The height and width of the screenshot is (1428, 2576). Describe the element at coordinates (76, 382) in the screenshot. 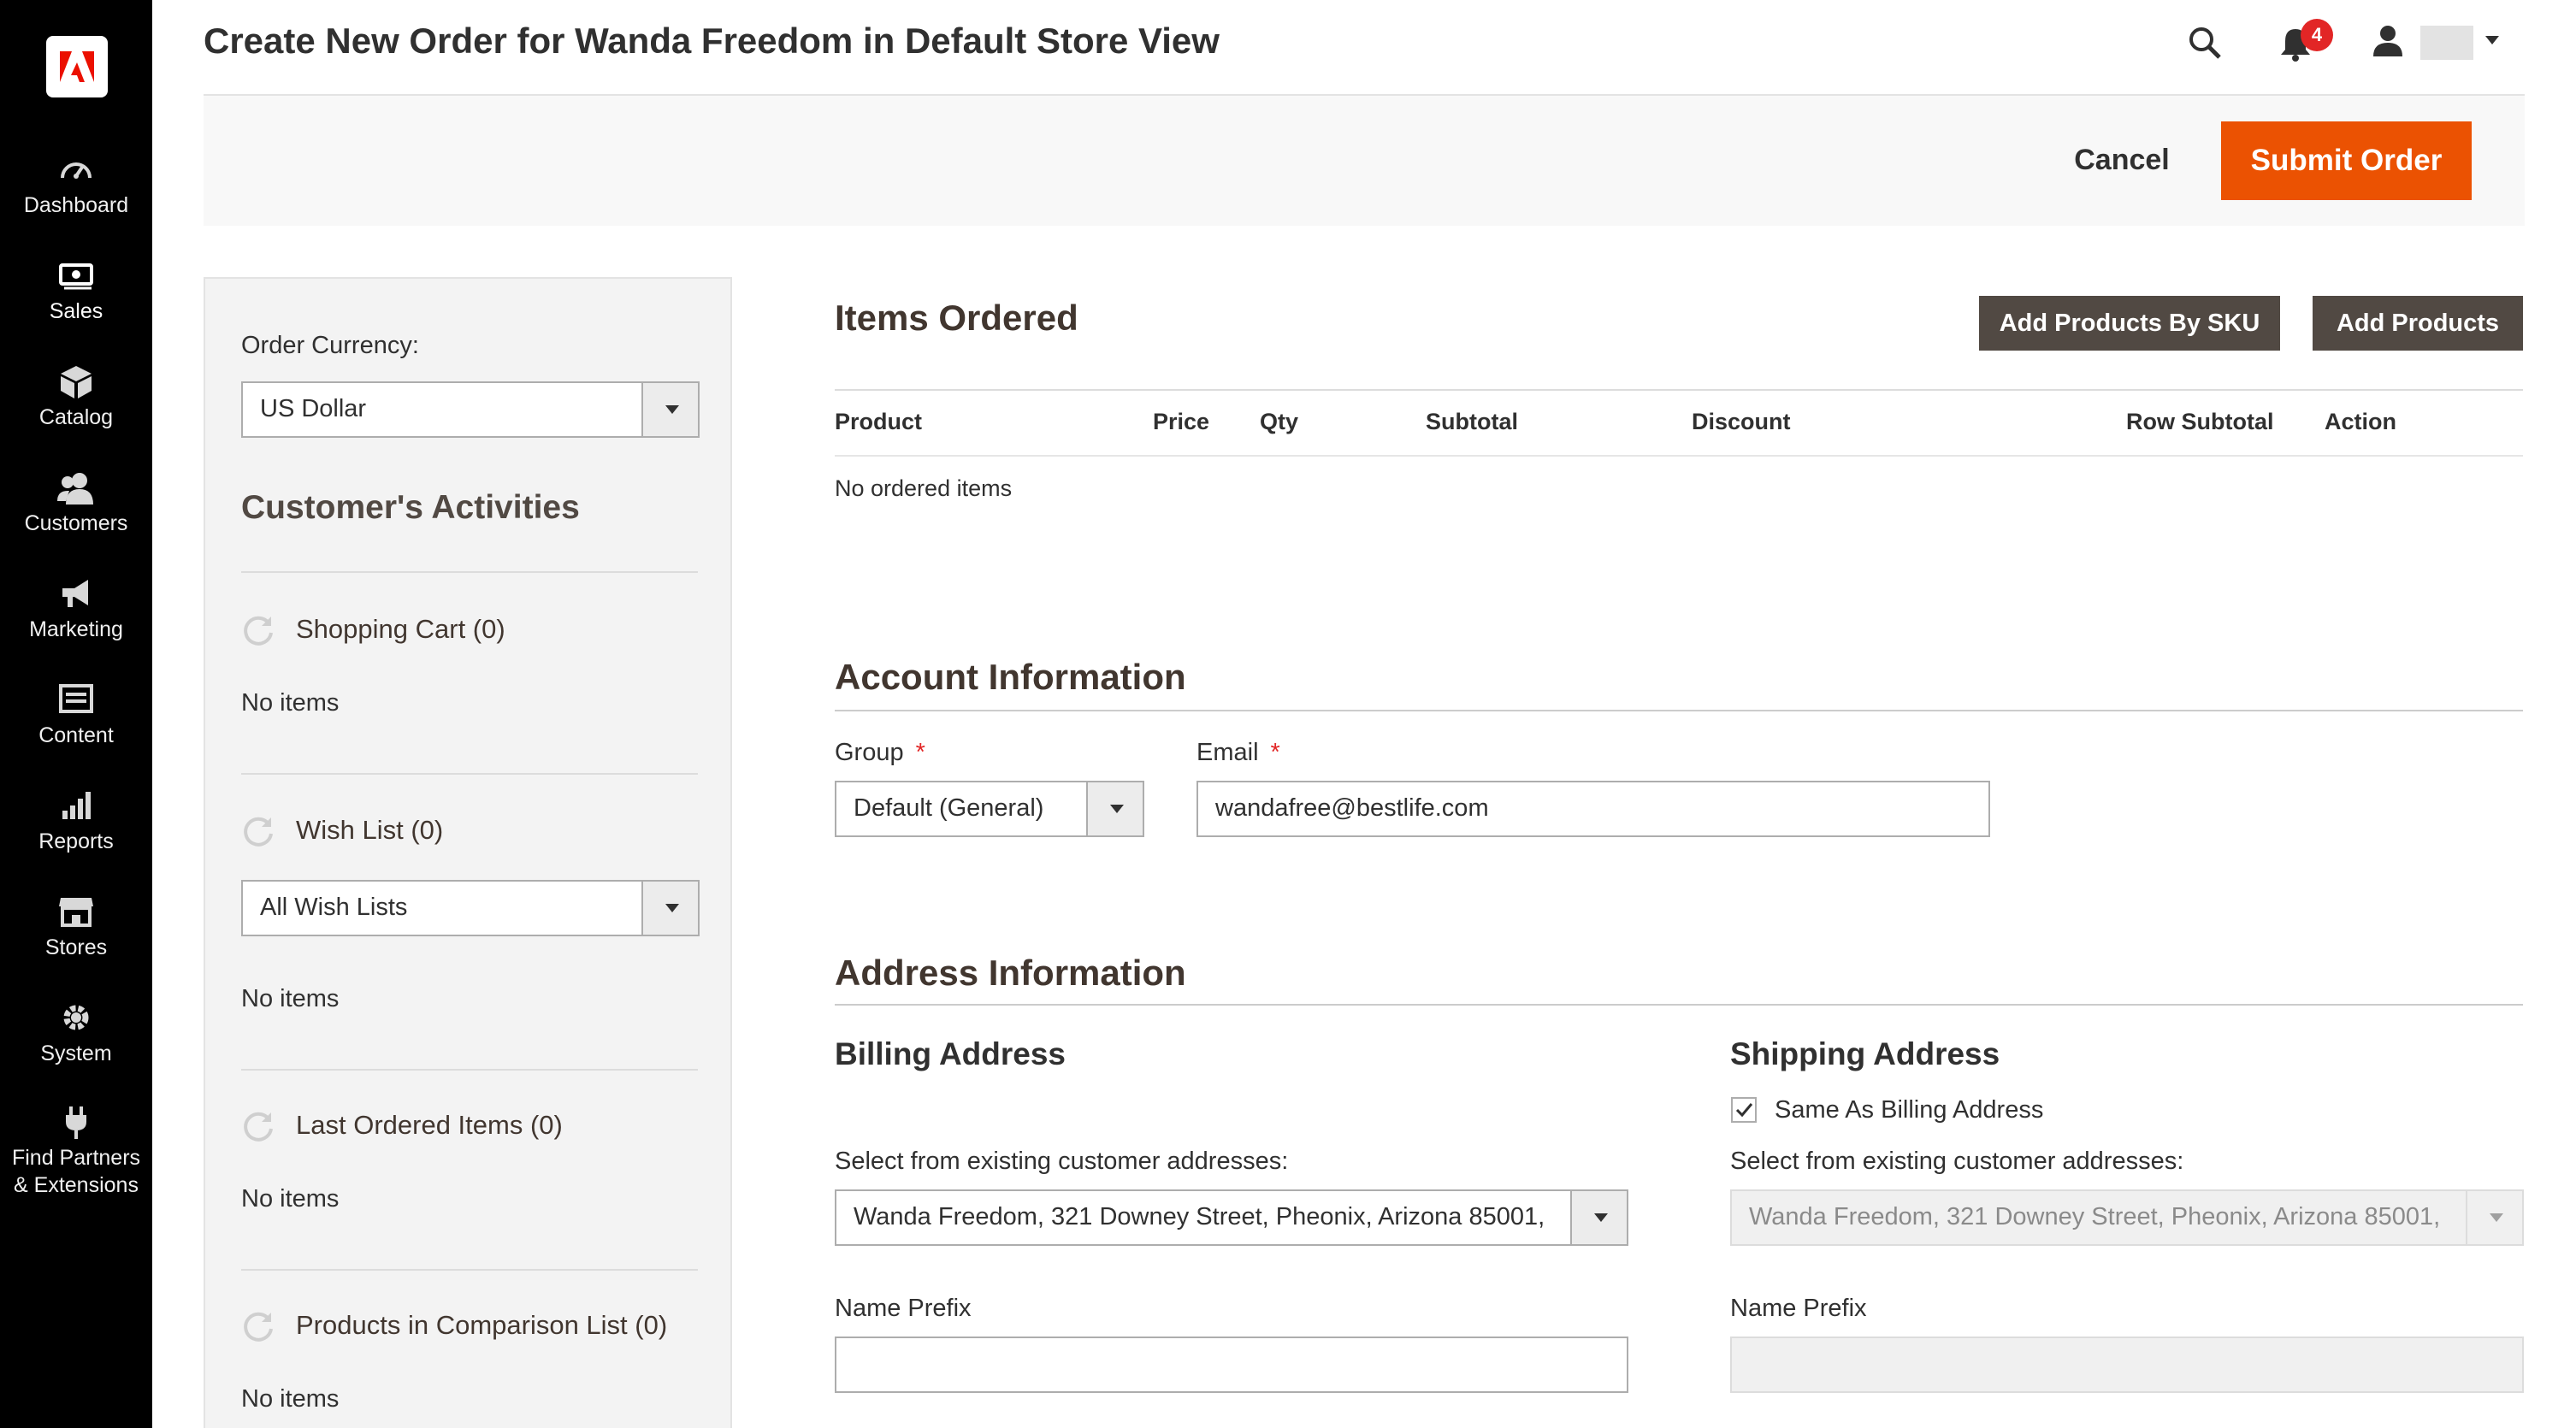

I see `cube-icon` at that location.